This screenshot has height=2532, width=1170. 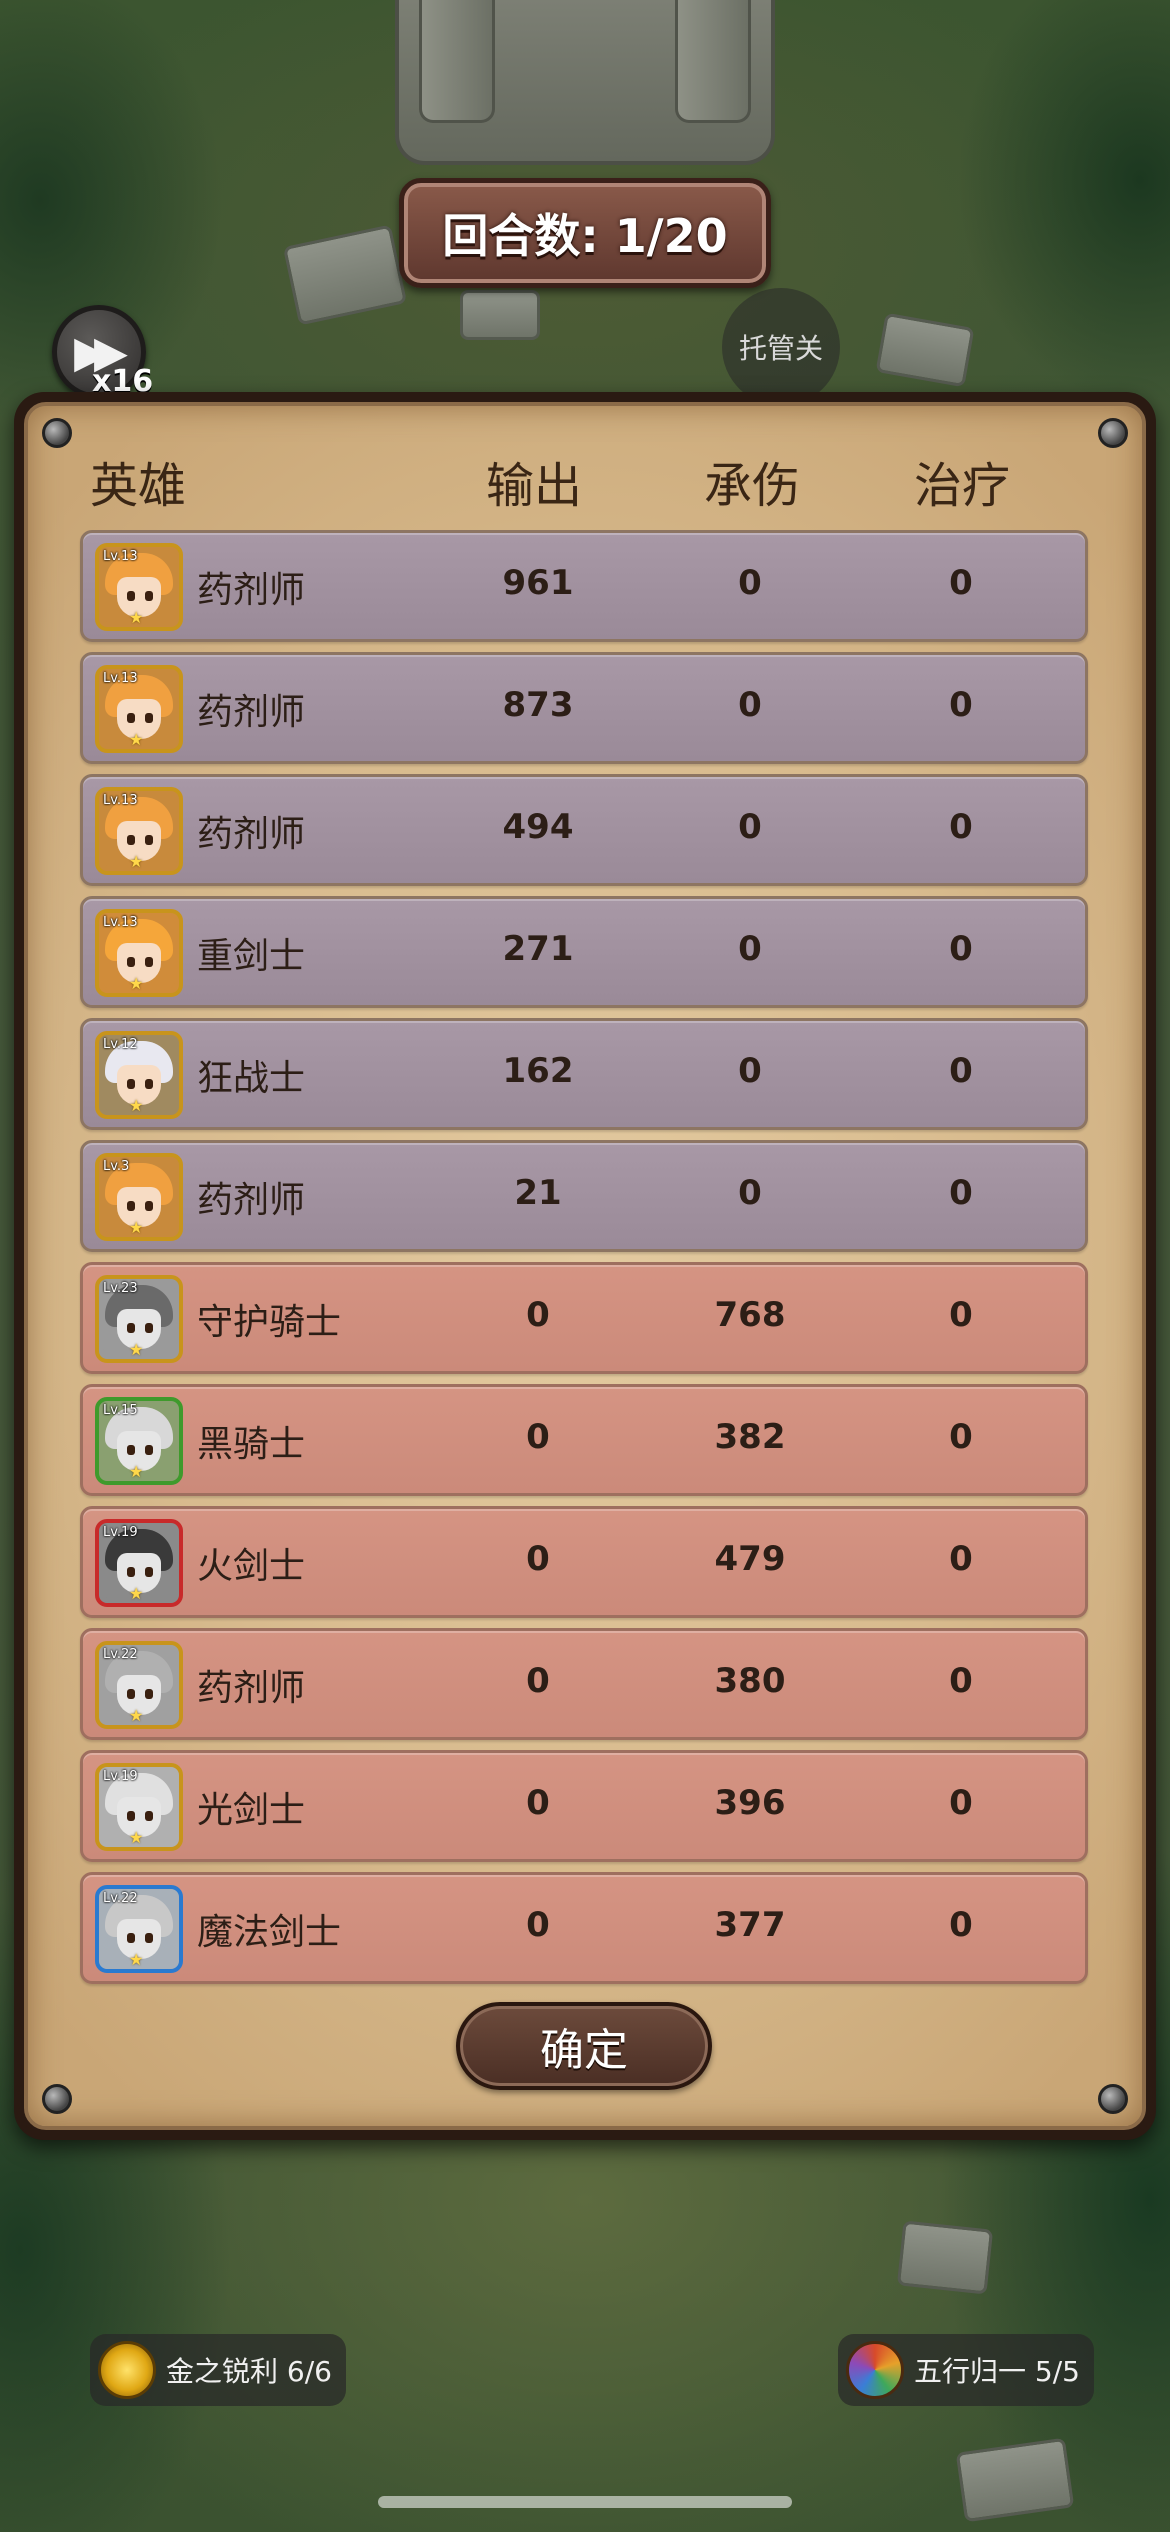 I want to click on stats-row: Lv.13 ★ 药剂师 873 0 0, so click(x=584, y=708).